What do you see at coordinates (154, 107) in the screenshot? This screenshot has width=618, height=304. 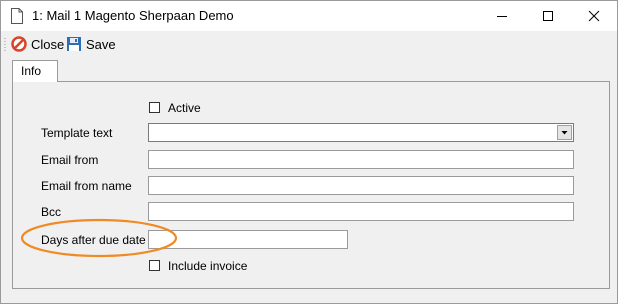 I see `active-checkbox` at bounding box center [154, 107].